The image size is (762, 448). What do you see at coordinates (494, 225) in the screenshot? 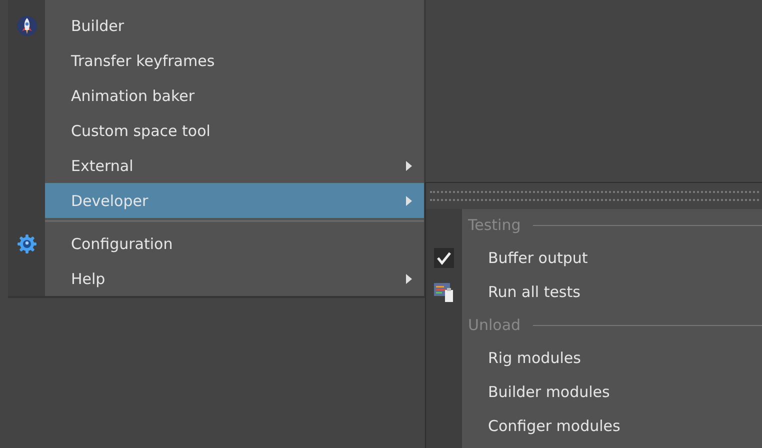
I see `section-header: Testing` at bounding box center [494, 225].